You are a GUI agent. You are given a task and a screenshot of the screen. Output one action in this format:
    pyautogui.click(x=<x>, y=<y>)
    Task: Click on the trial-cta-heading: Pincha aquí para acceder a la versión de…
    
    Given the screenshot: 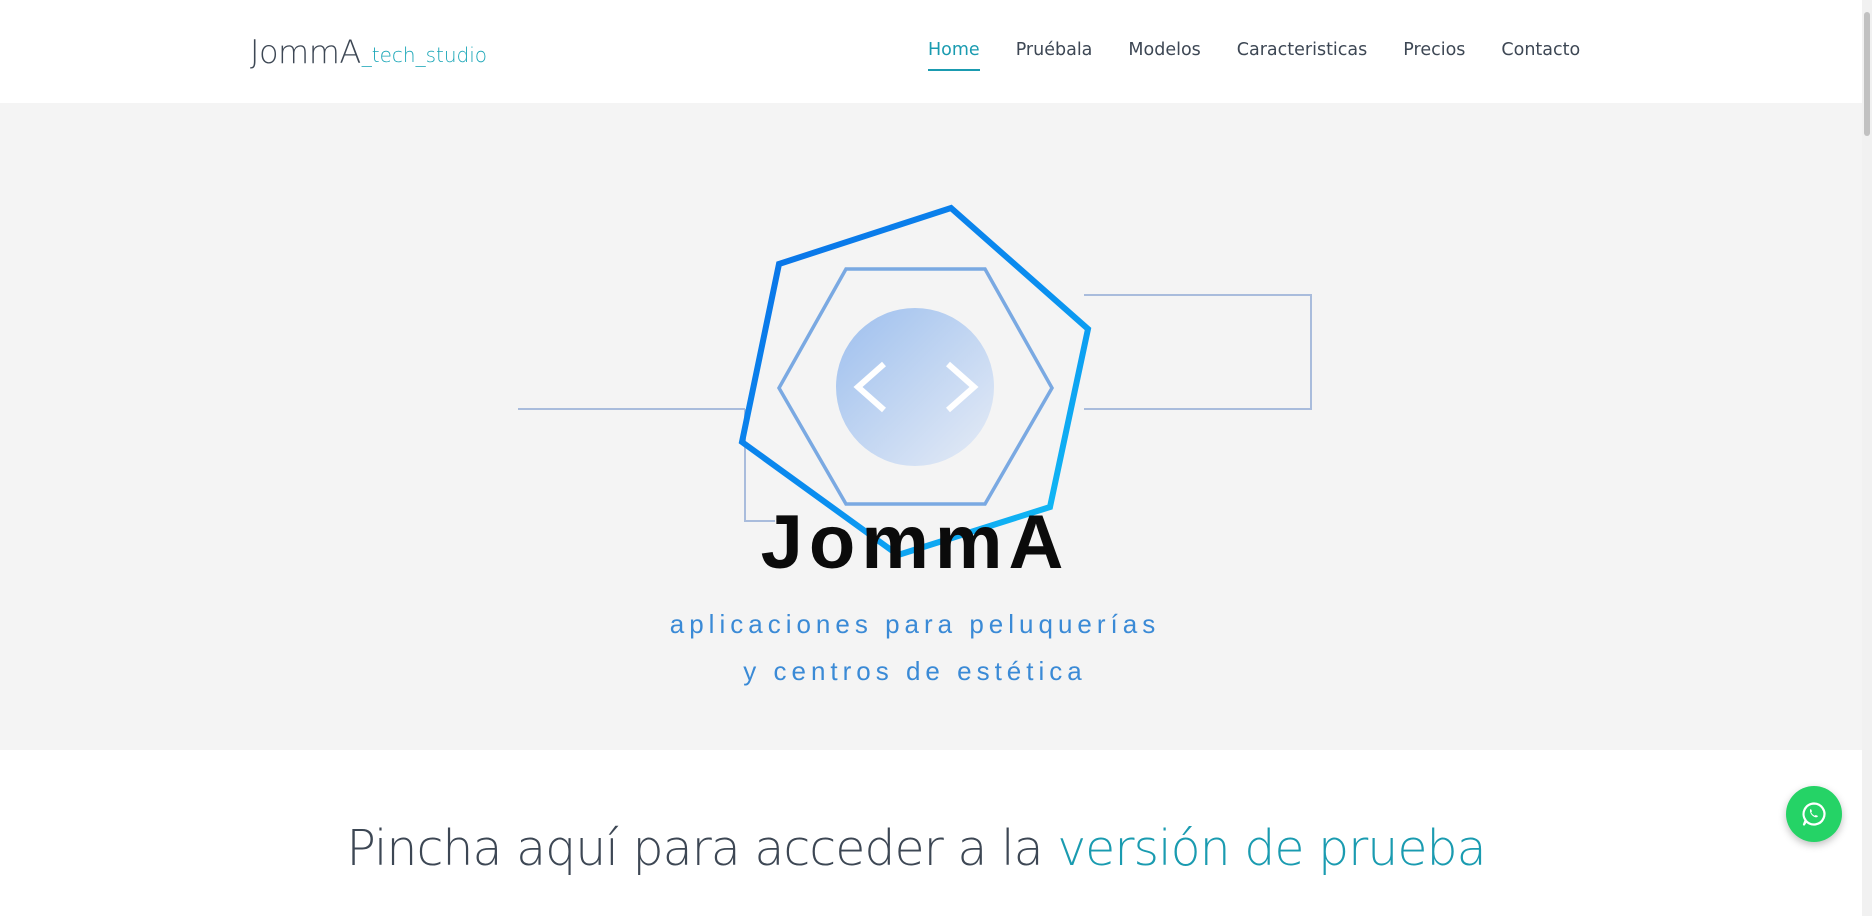 What is the action you would take?
    pyautogui.click(x=916, y=848)
    